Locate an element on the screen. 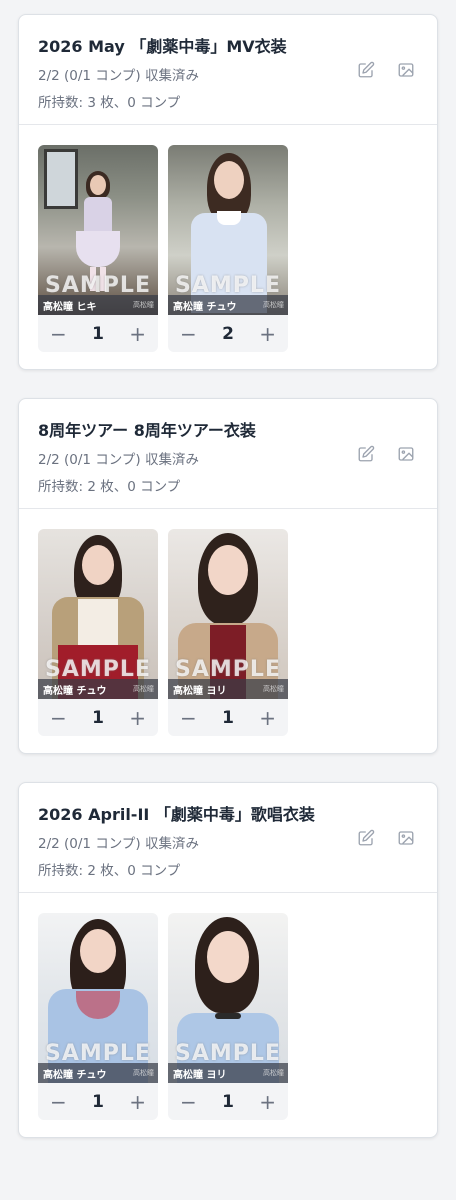  photo-card-item: SAMPLE 高松瞳 ヒキ 高松瞳 − 1 + is located at coordinates (98, 248).